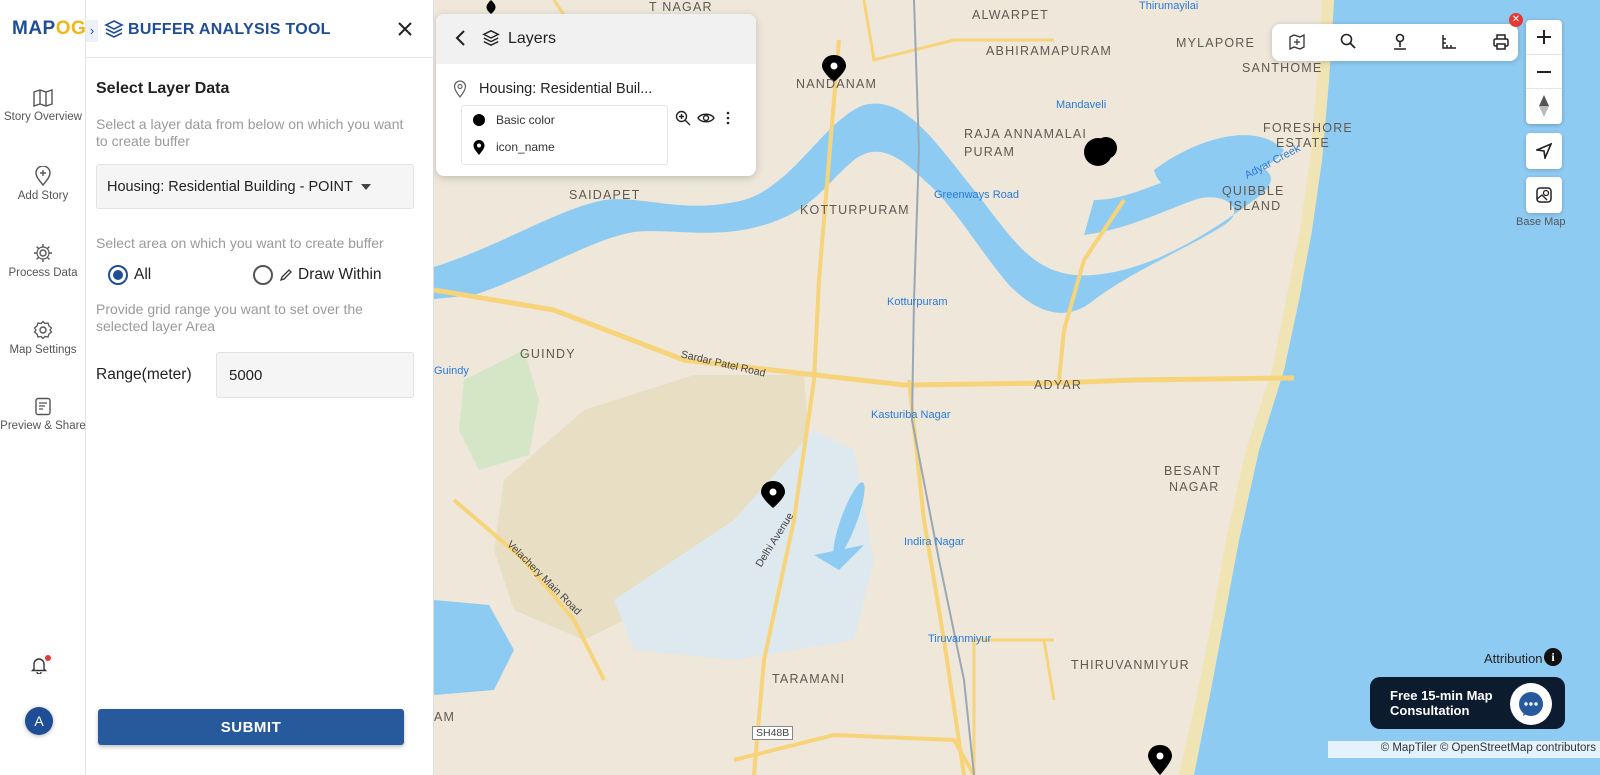 The height and width of the screenshot is (775, 1600). Describe the element at coordinates (1516, 20) in the screenshot. I see `toolbar-close-button: ✕` at that location.